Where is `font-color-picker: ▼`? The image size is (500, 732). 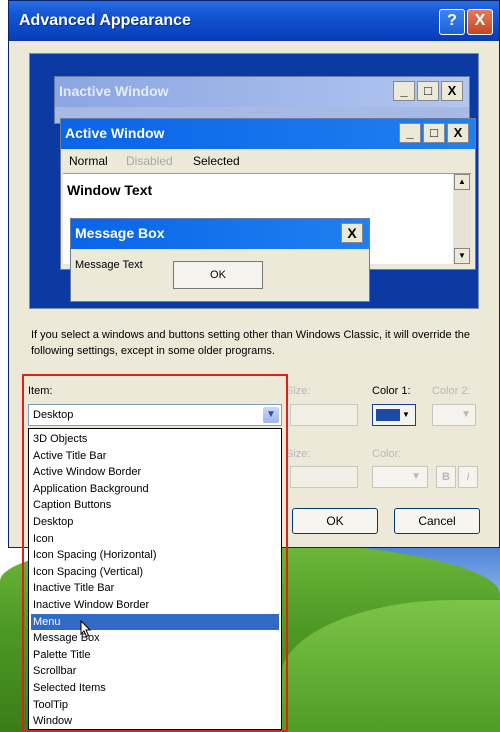 font-color-picker: ▼ is located at coordinates (400, 477).